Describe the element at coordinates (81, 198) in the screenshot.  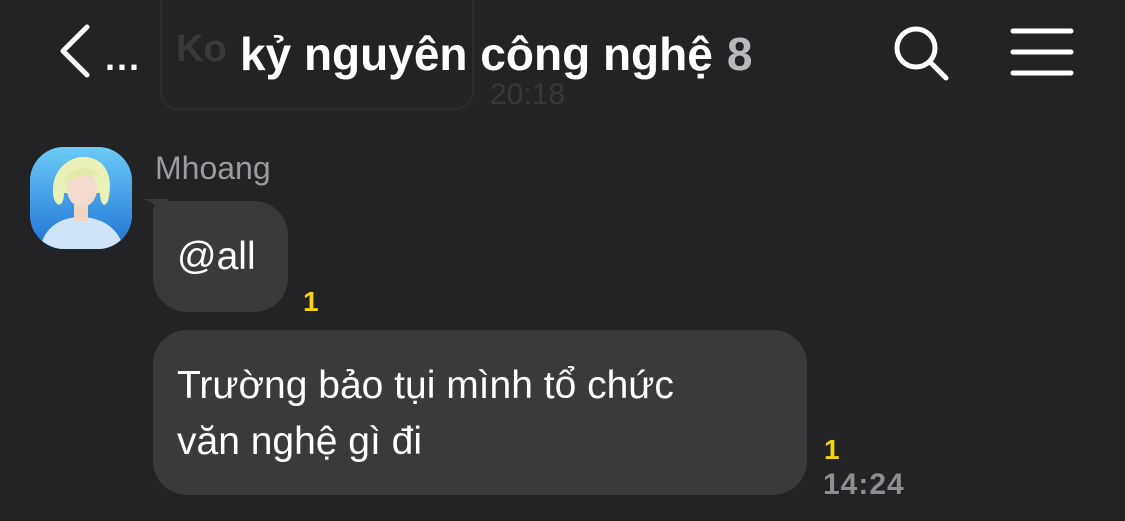
I see `avatar` at that location.